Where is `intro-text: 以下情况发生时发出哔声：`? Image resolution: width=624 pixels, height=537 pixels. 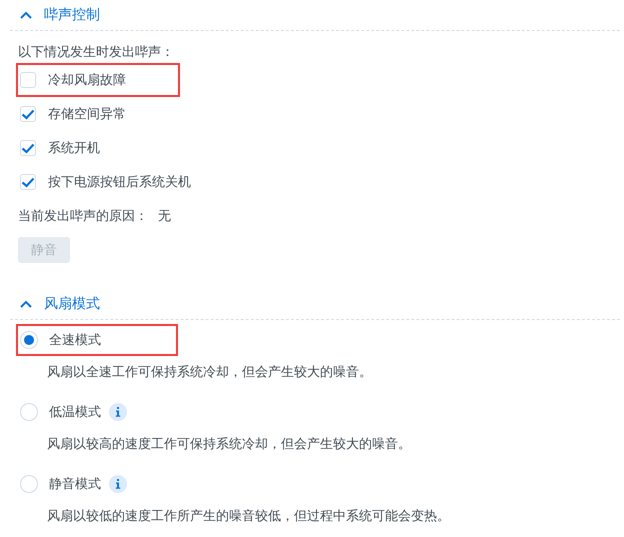 intro-text: 以下情况发生时发出哔声： is located at coordinates (96, 53).